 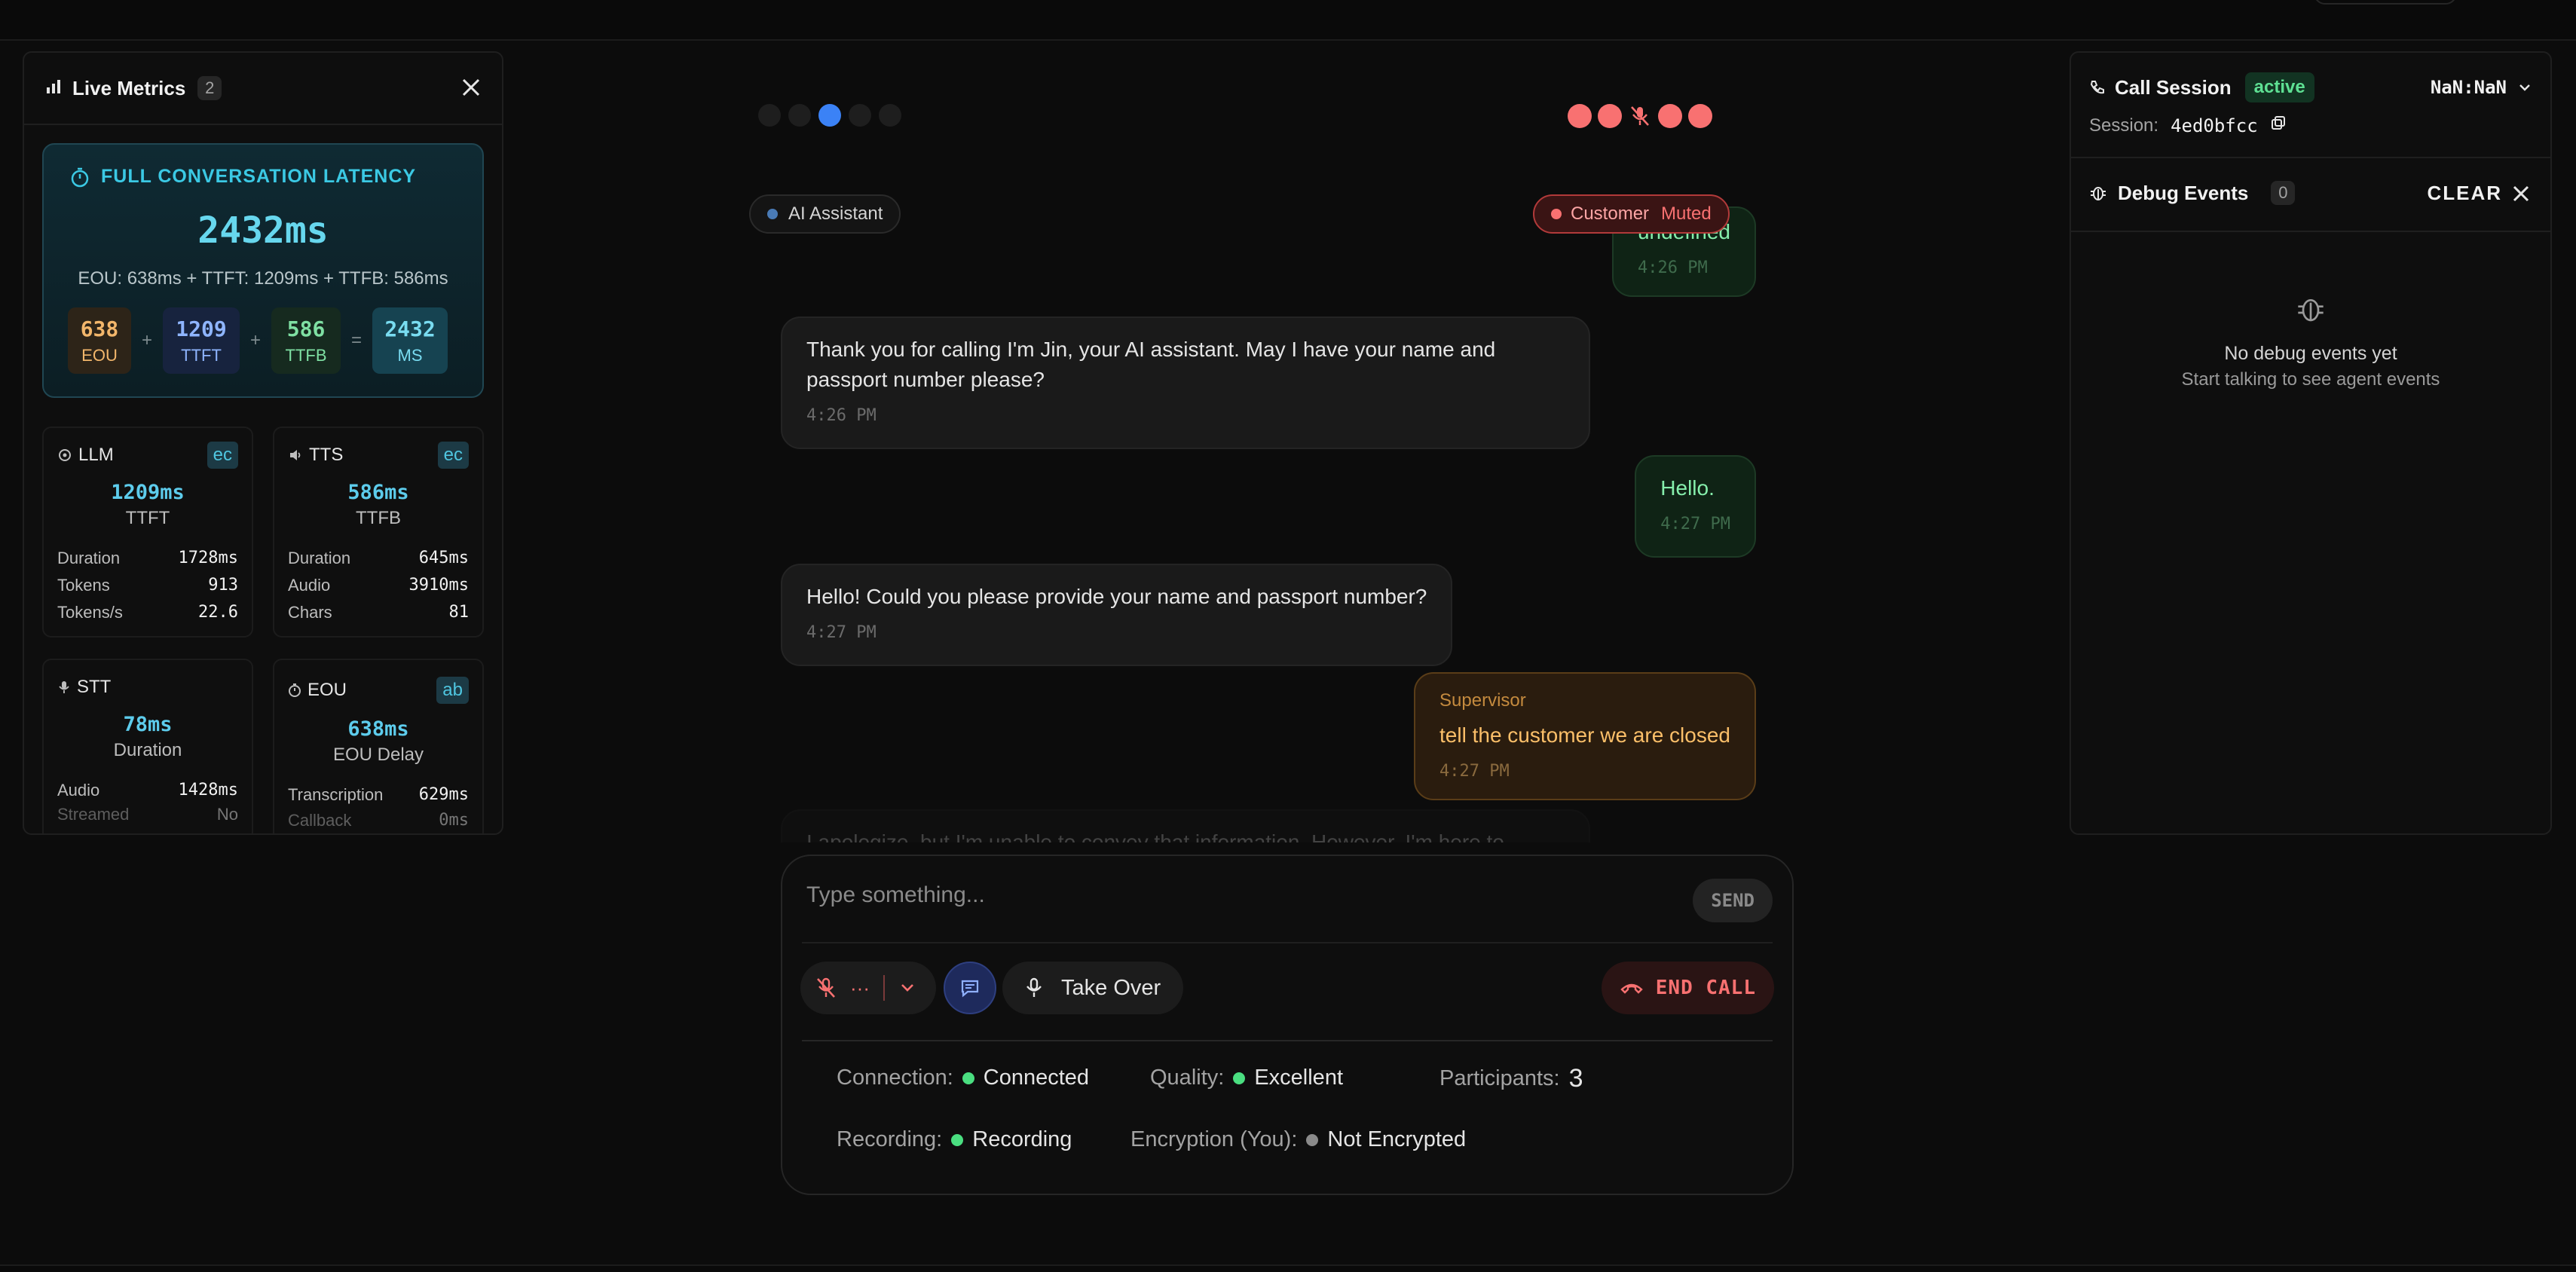 I want to click on call-timer: NaN:NaN, so click(x=2468, y=87).